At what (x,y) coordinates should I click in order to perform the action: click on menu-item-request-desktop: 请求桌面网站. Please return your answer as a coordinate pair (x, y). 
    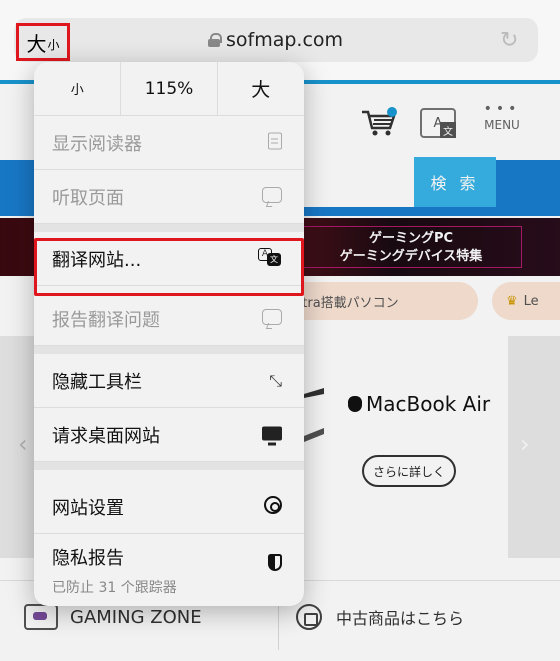
    Looking at the image, I should click on (169, 435).